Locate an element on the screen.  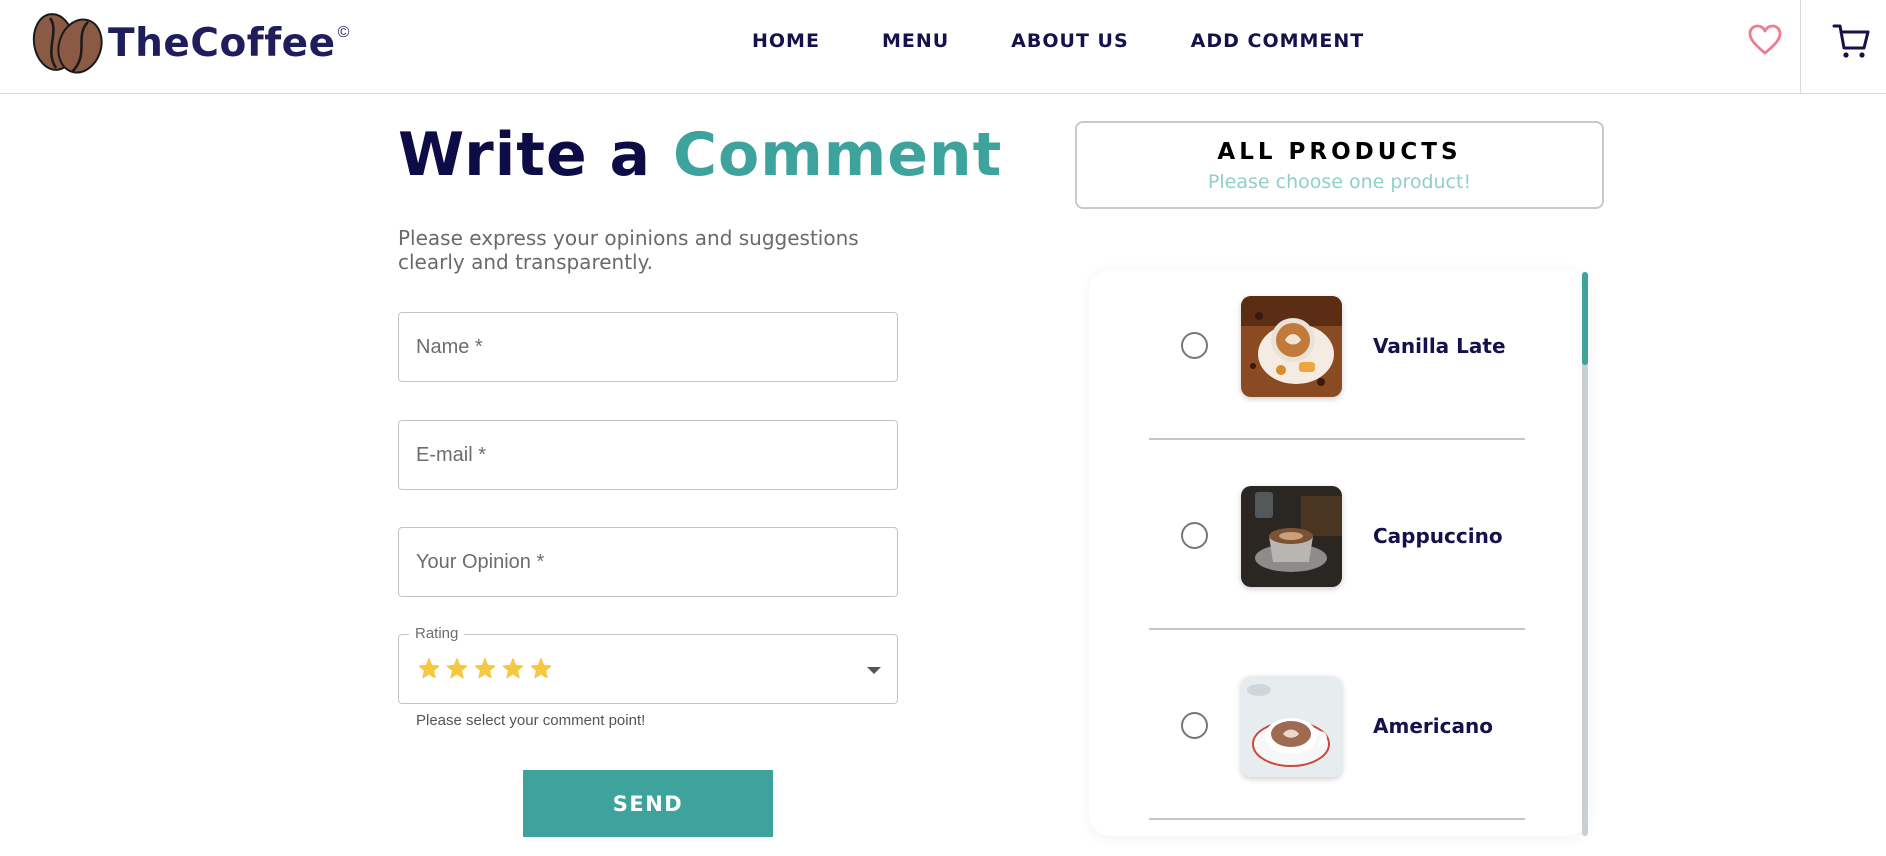
rating-stars is located at coordinates (487, 669).